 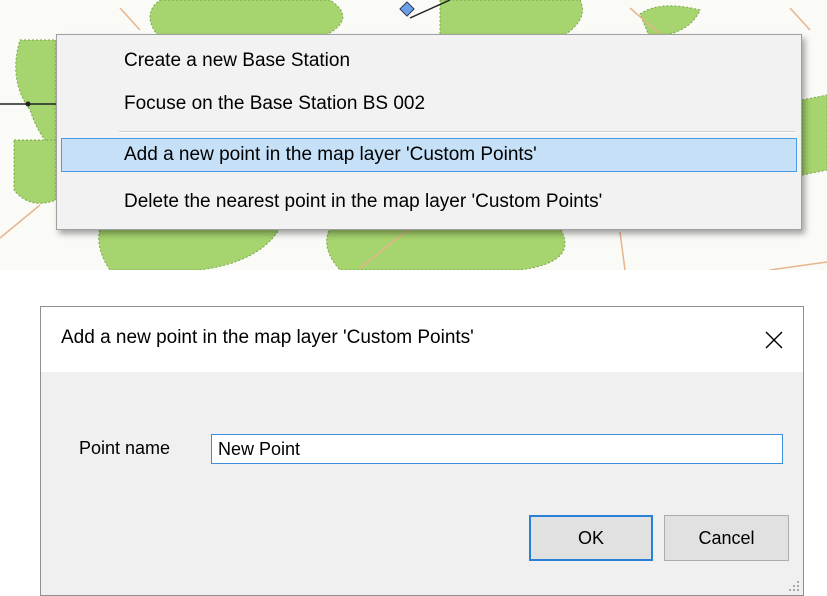 What do you see at coordinates (28, 104) in the screenshot?
I see `map-track-node` at bounding box center [28, 104].